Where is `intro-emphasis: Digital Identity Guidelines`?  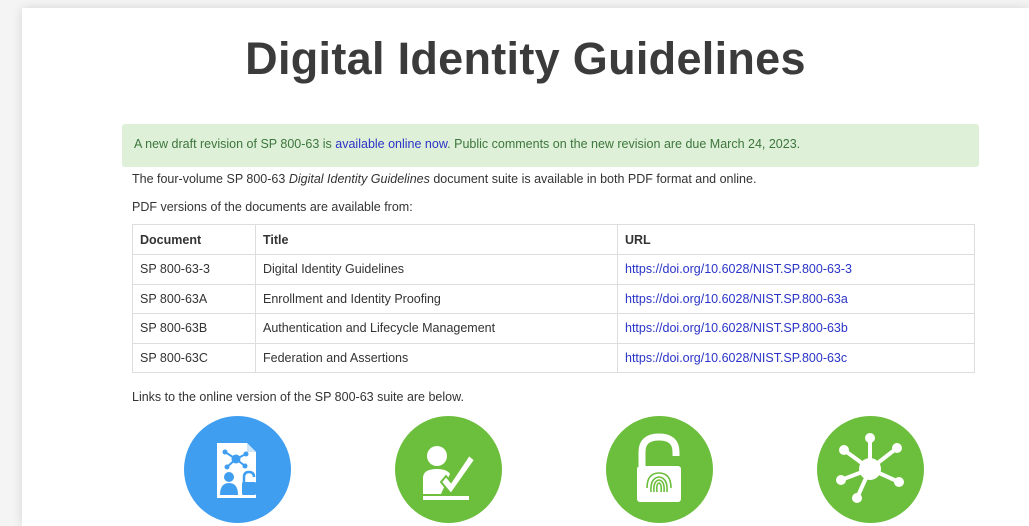 intro-emphasis: Digital Identity Guidelines is located at coordinates (359, 179).